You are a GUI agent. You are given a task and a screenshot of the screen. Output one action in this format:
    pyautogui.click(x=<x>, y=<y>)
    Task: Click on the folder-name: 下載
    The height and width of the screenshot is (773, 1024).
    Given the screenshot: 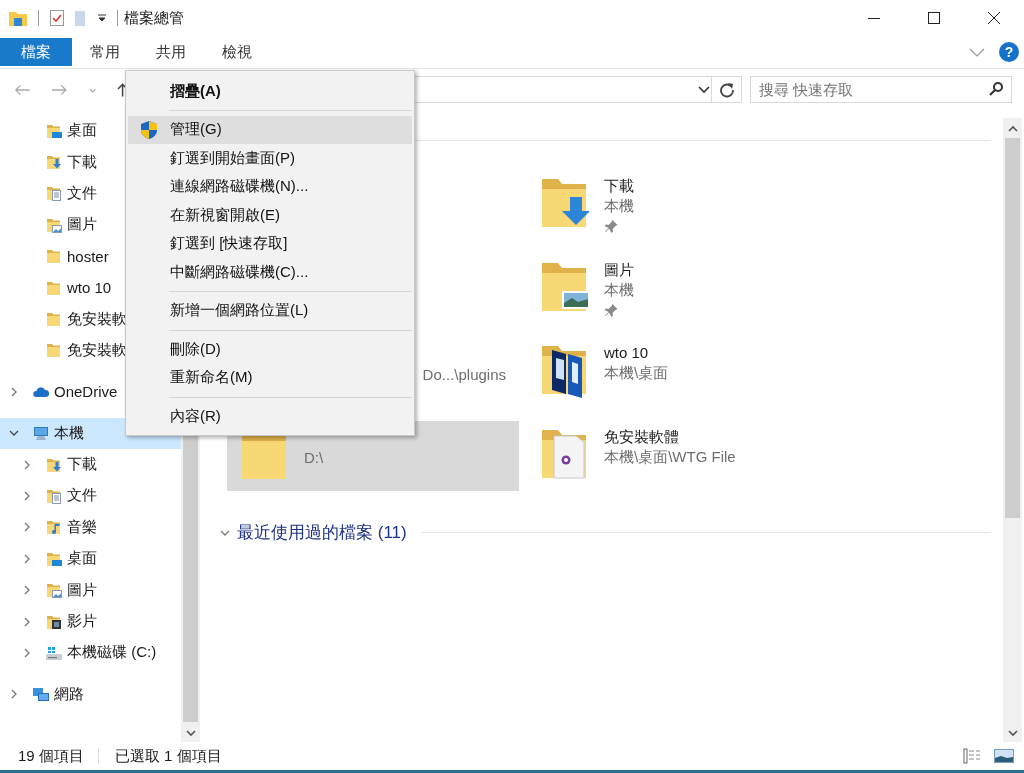 What is the action you would take?
    pyautogui.click(x=619, y=186)
    